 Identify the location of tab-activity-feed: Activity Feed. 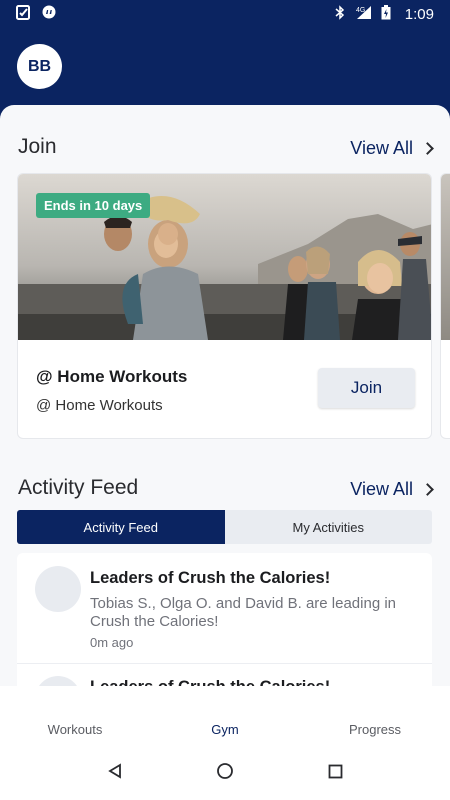
(121, 527).